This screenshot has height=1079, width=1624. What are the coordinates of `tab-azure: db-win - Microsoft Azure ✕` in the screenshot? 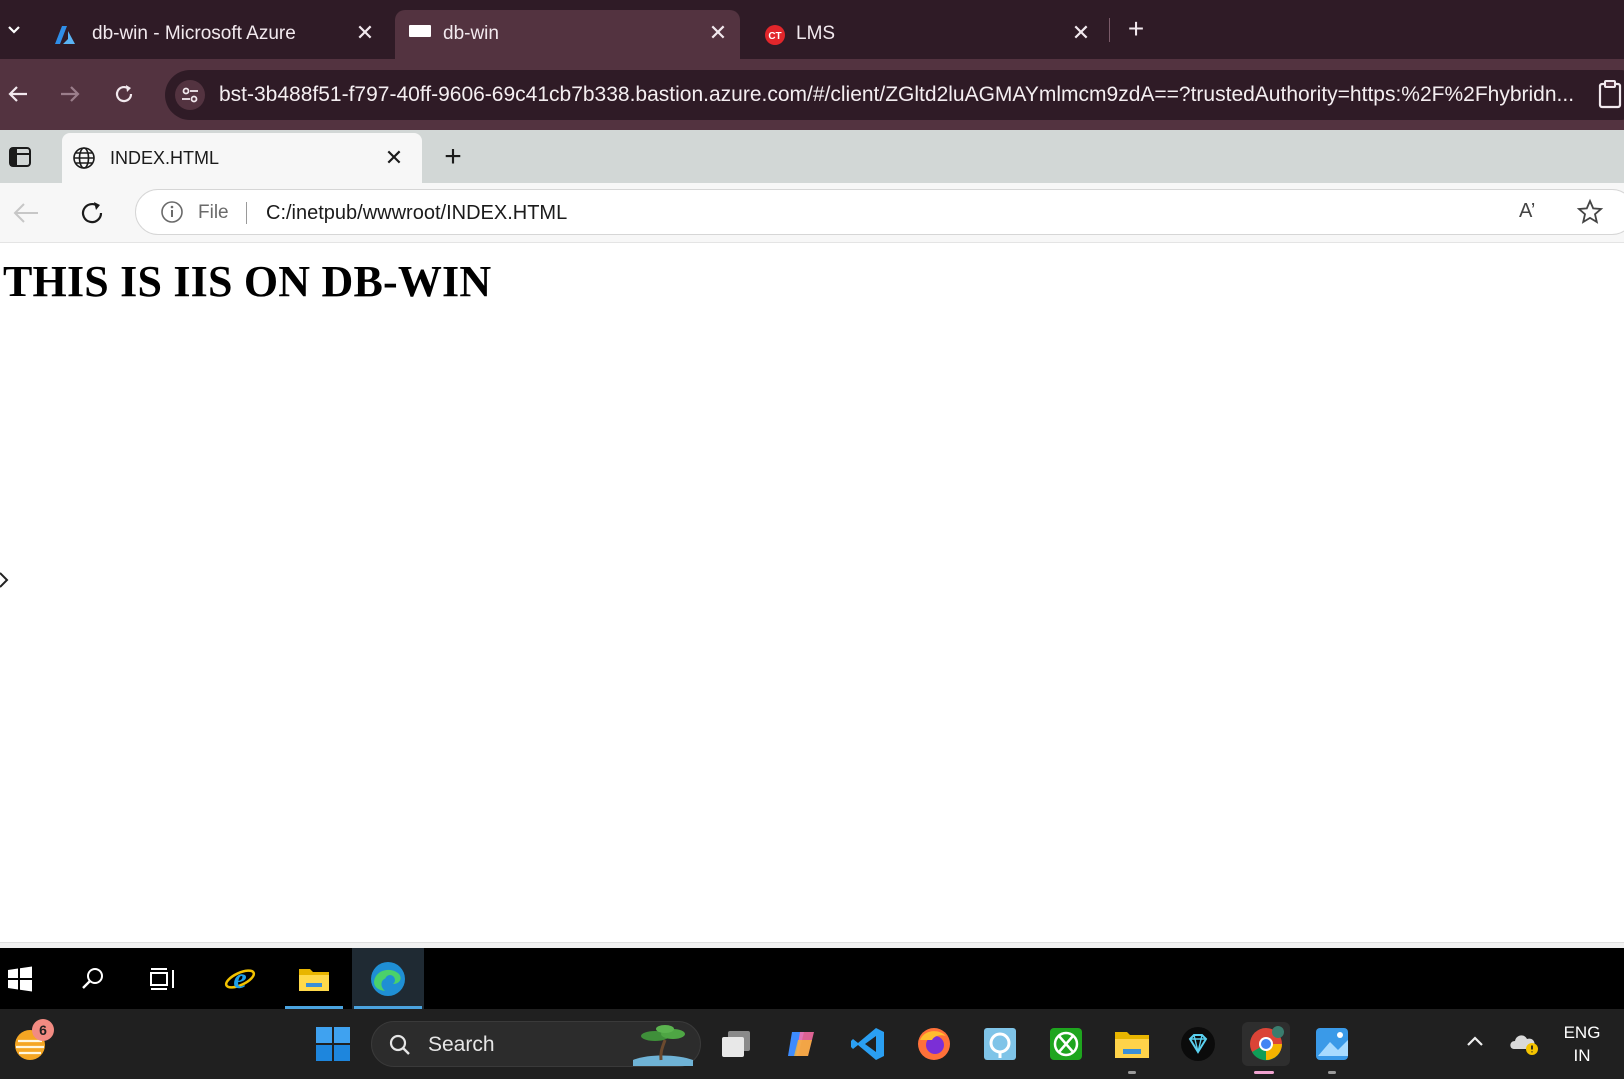 It's located at (216, 34).